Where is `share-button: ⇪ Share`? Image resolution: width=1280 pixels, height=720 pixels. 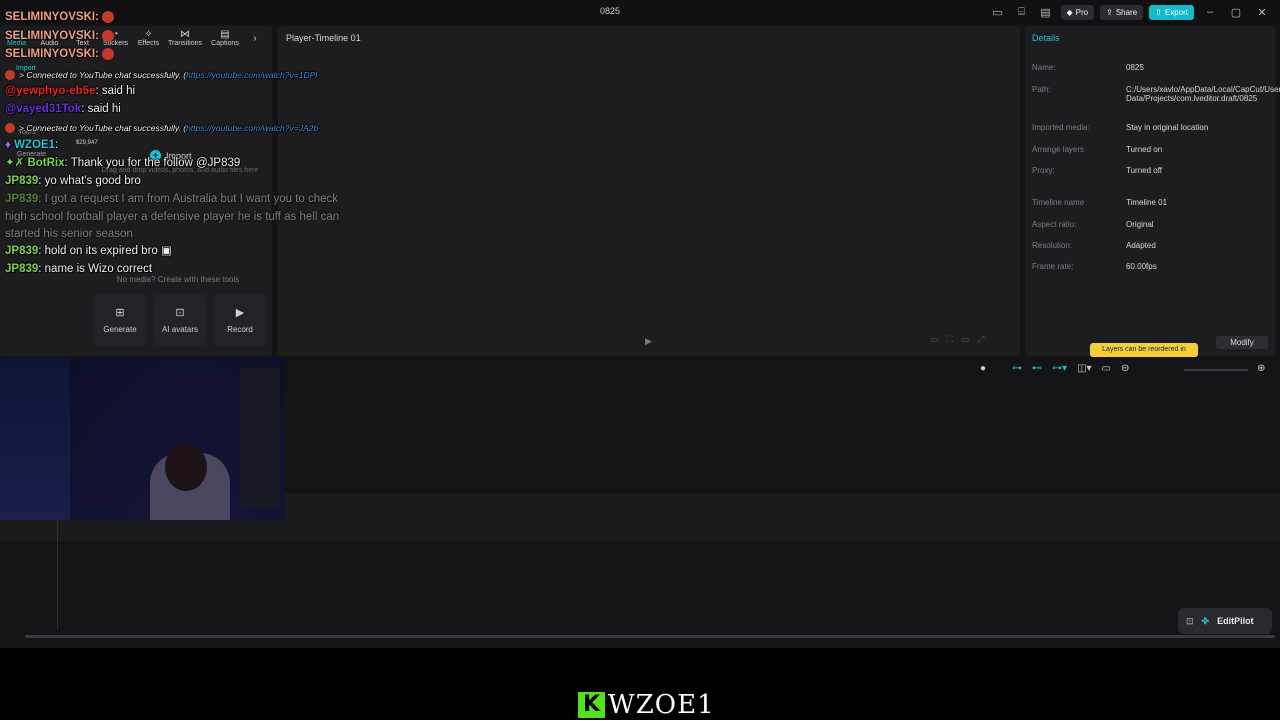
share-button: ⇪ Share is located at coordinates (1122, 12).